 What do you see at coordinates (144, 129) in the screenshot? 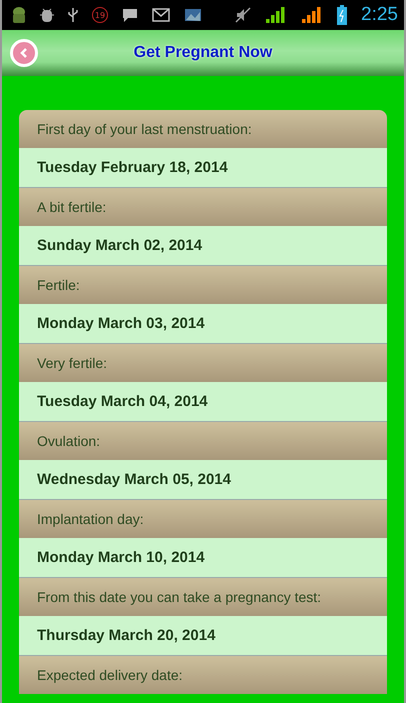
I see `date-label: First day of your last menstruation:` at bounding box center [144, 129].